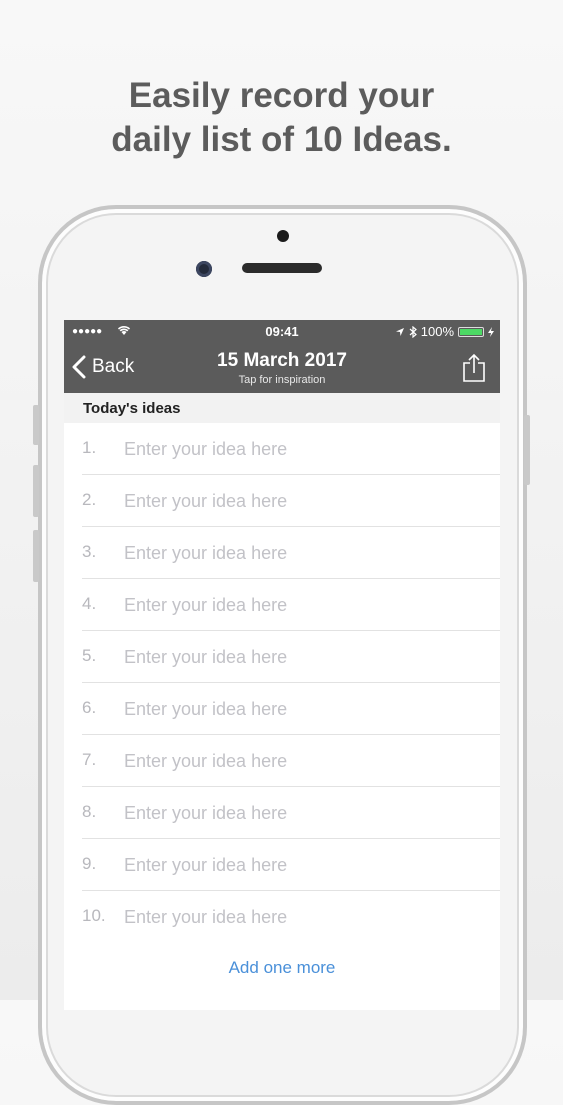  I want to click on battery-percentage: 100%, so click(437, 331).